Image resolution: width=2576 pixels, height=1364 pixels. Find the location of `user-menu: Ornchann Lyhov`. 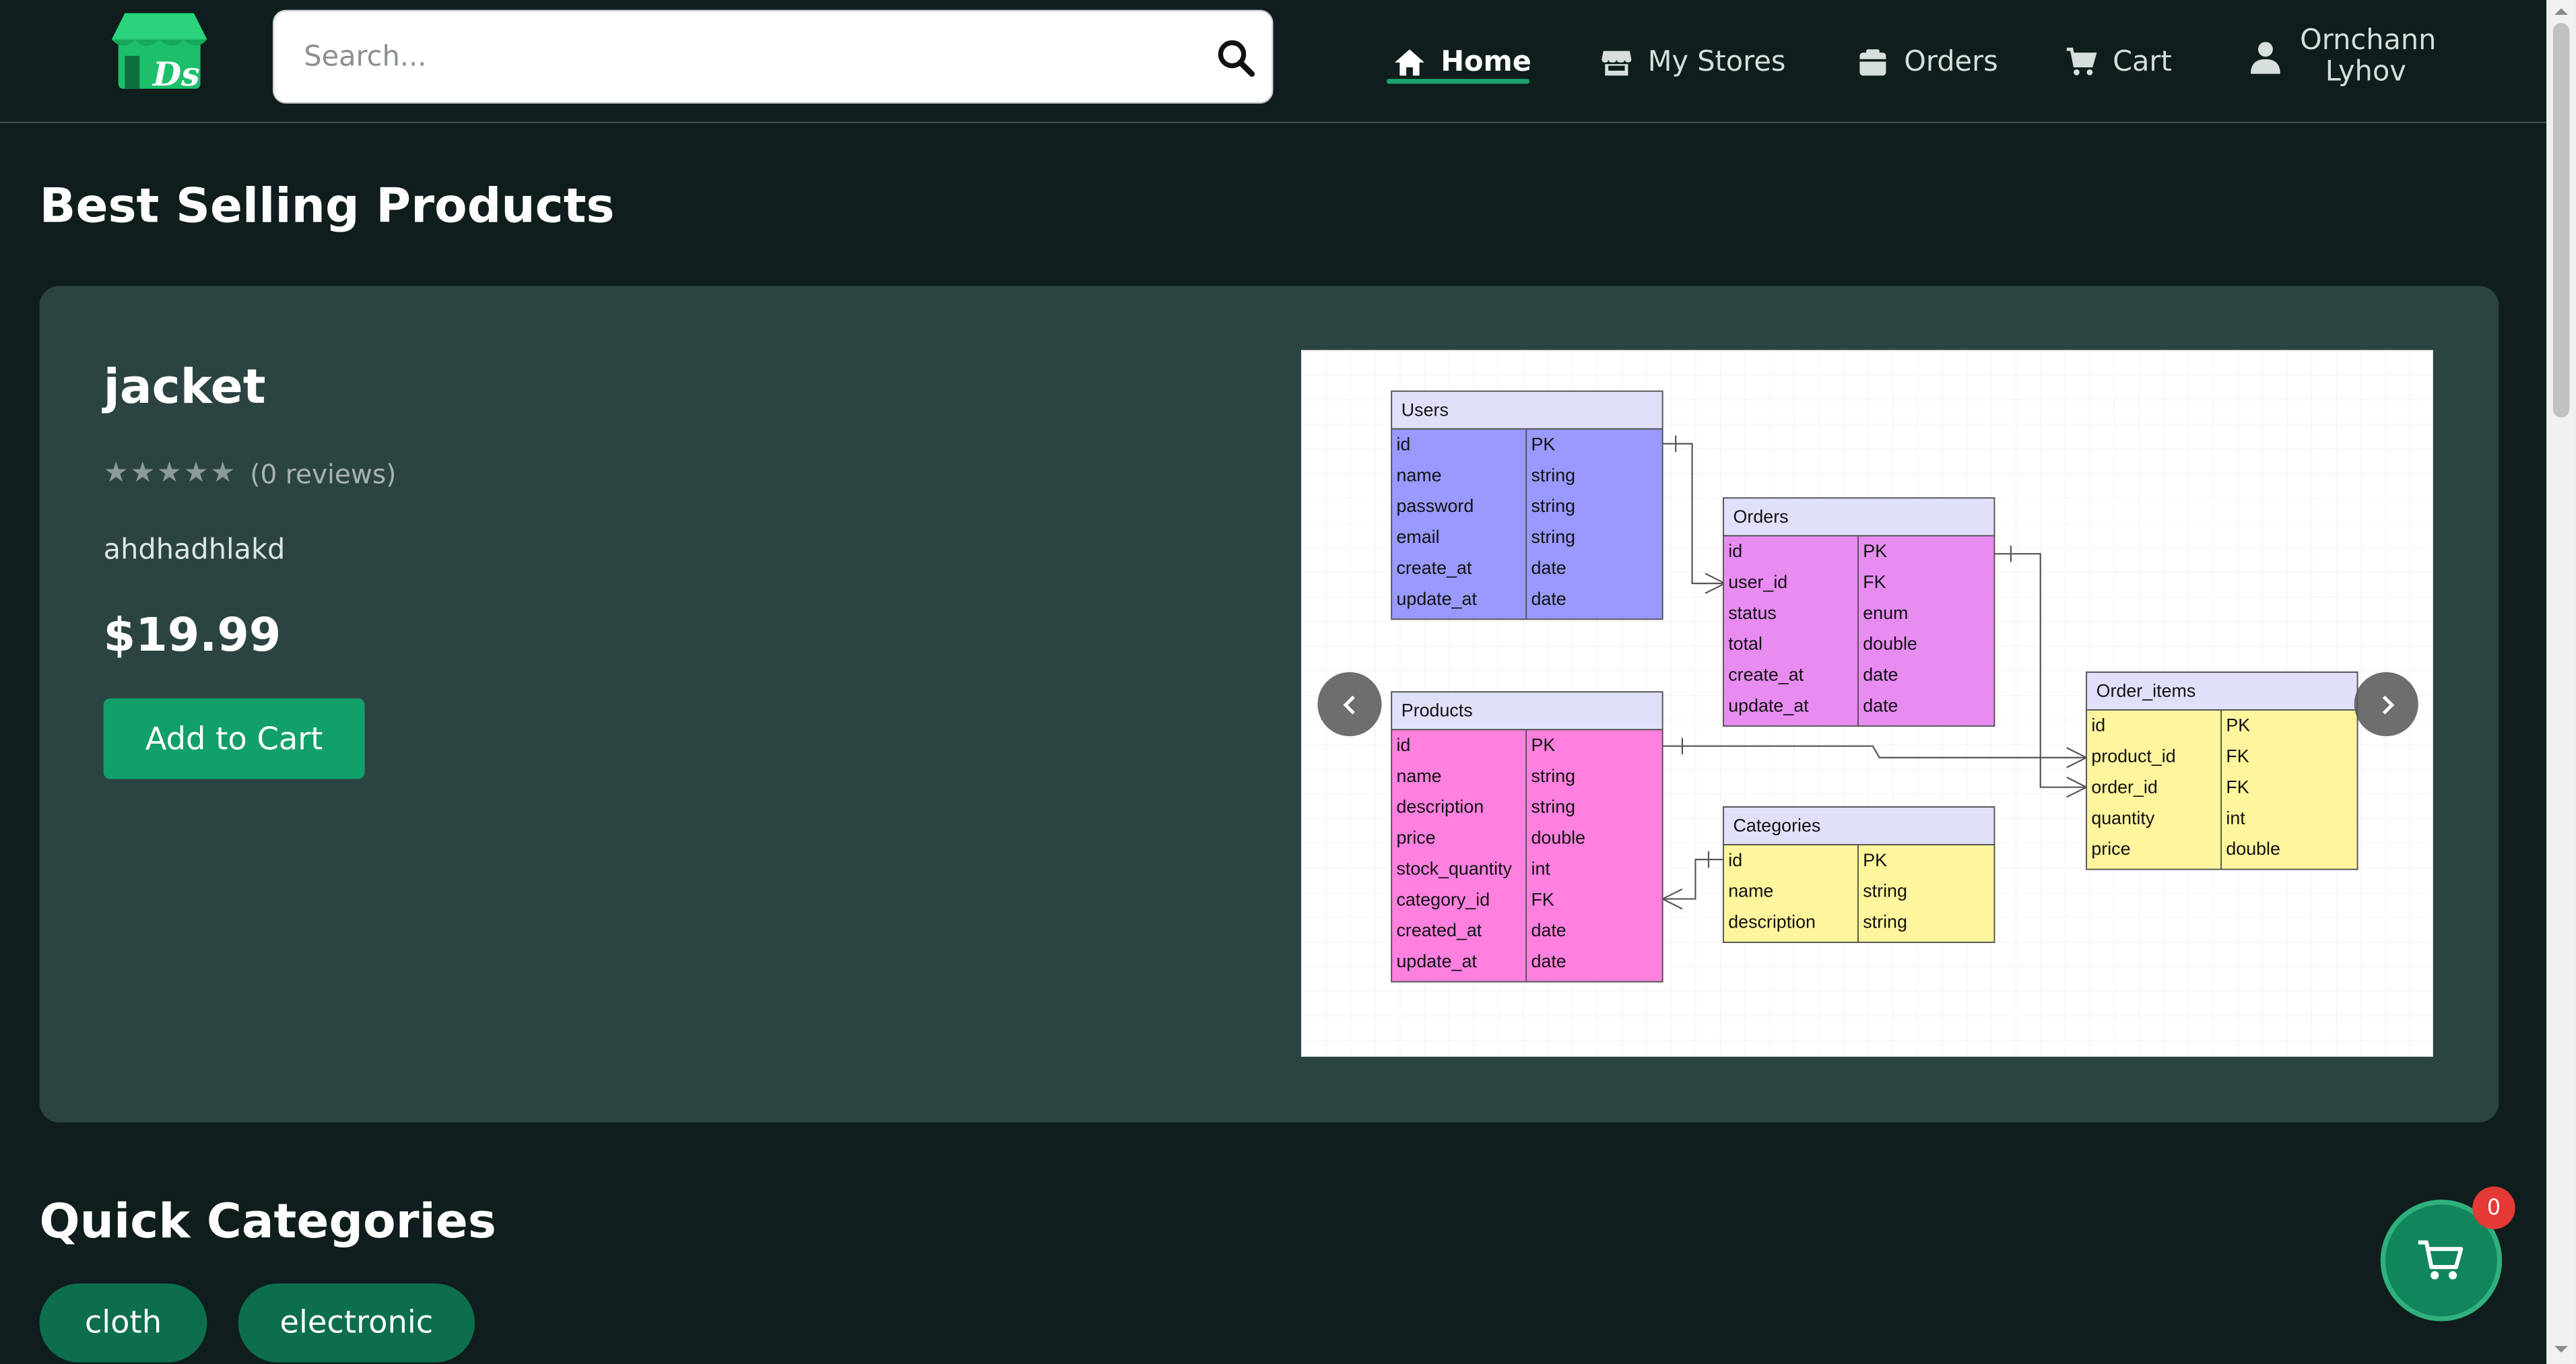

user-menu: Ornchann Lyhov is located at coordinates (2343, 56).